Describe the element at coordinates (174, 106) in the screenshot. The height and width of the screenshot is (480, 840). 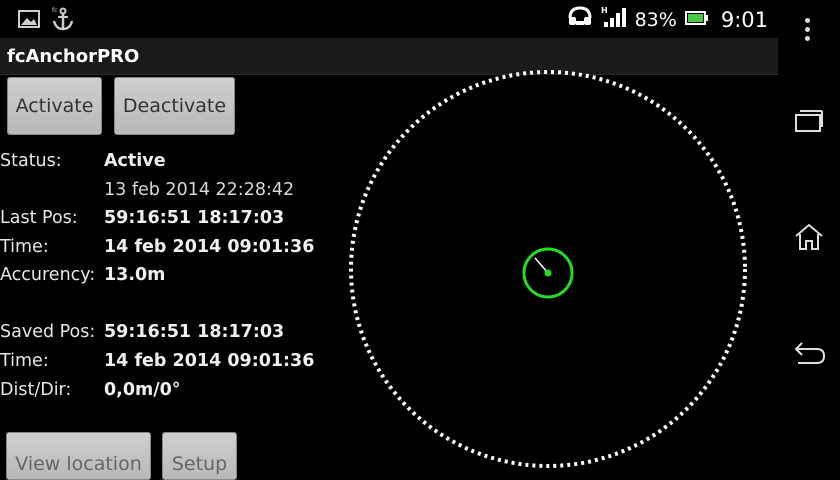
I see `deactivate-button: Deactivate` at that location.